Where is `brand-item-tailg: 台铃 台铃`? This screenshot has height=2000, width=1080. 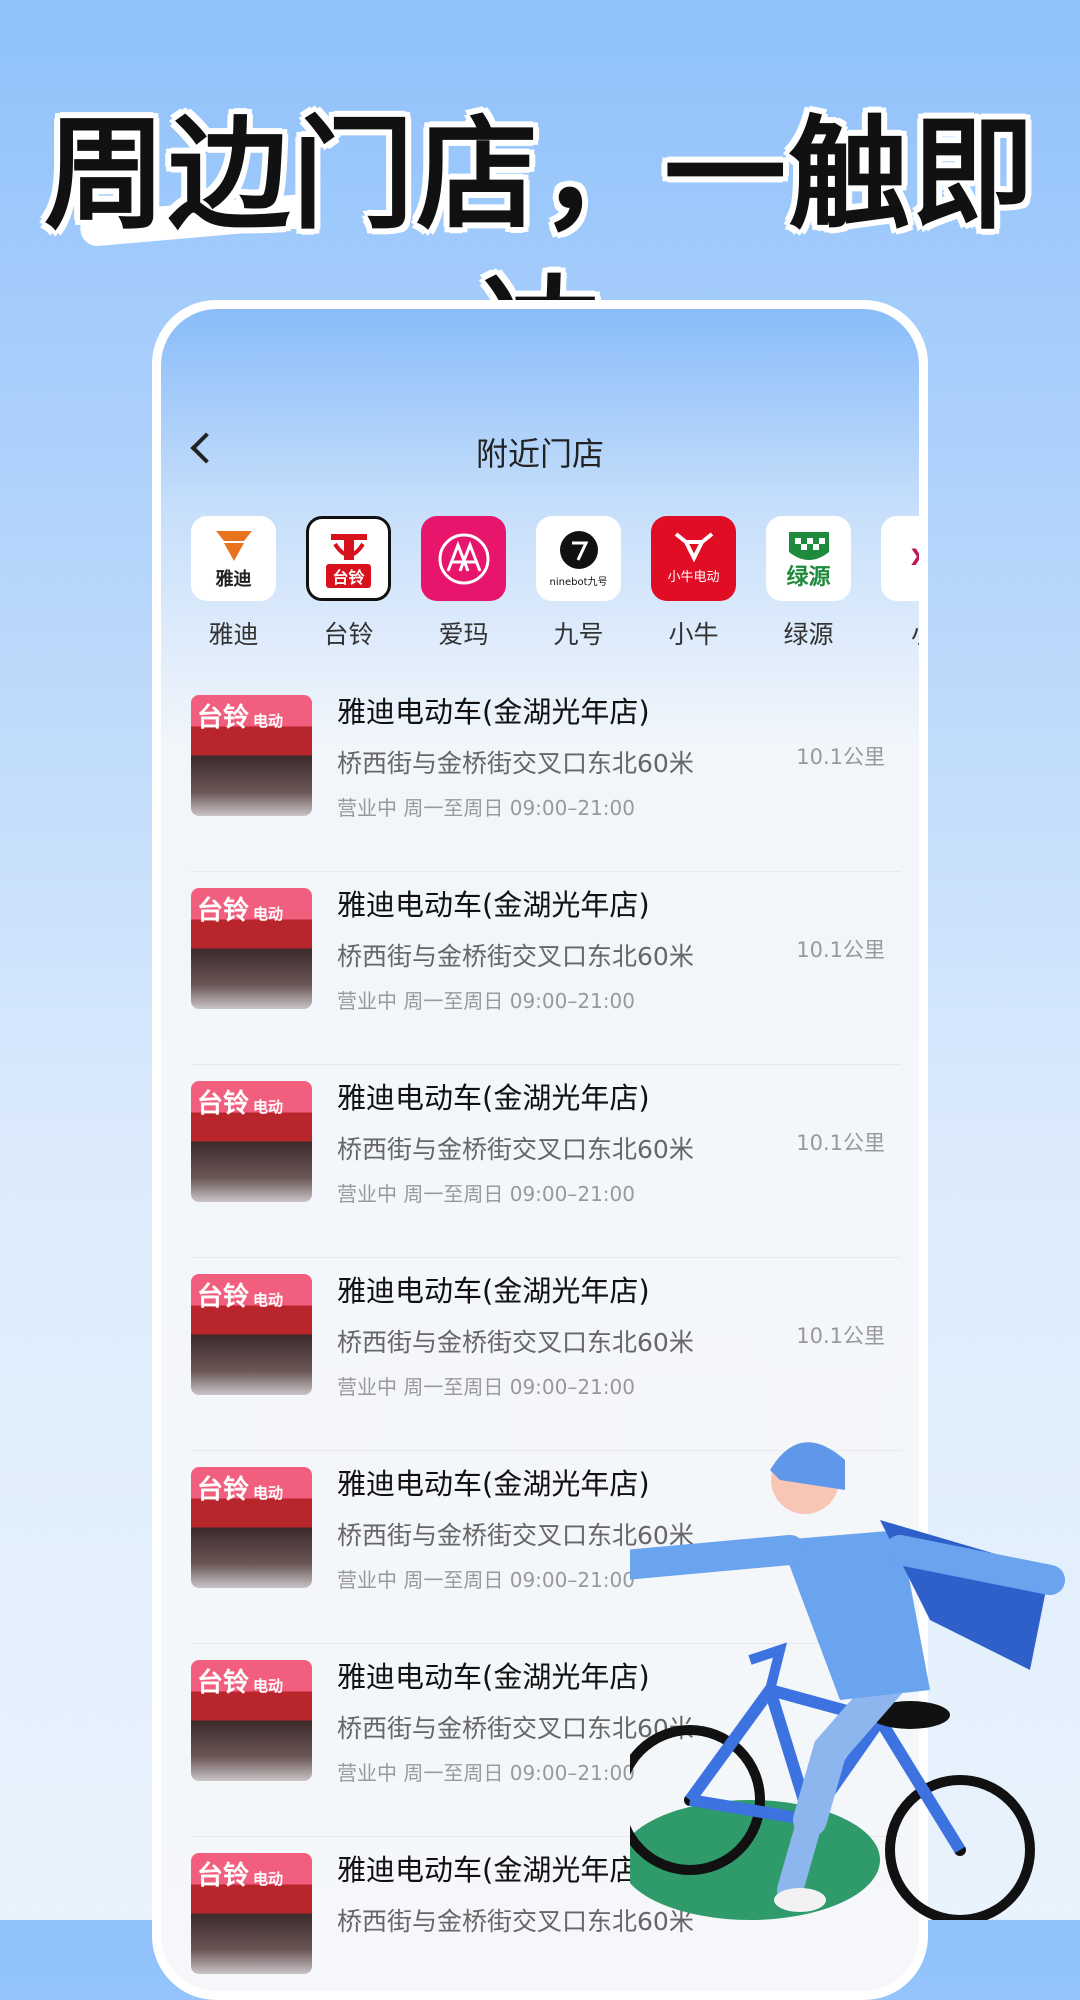
brand-item-tailg: 台铃 台铃 is located at coordinates (348, 583).